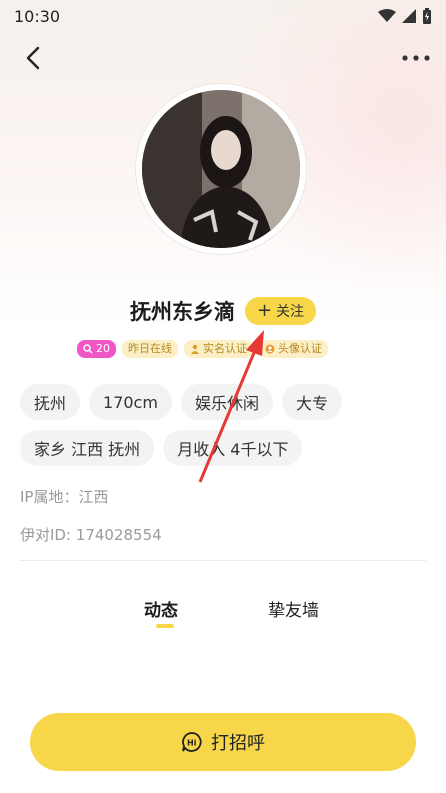 The height and width of the screenshot is (793, 446). Describe the element at coordinates (233, 448) in the screenshot. I see `tag-income: 月收入 4千以下` at that location.